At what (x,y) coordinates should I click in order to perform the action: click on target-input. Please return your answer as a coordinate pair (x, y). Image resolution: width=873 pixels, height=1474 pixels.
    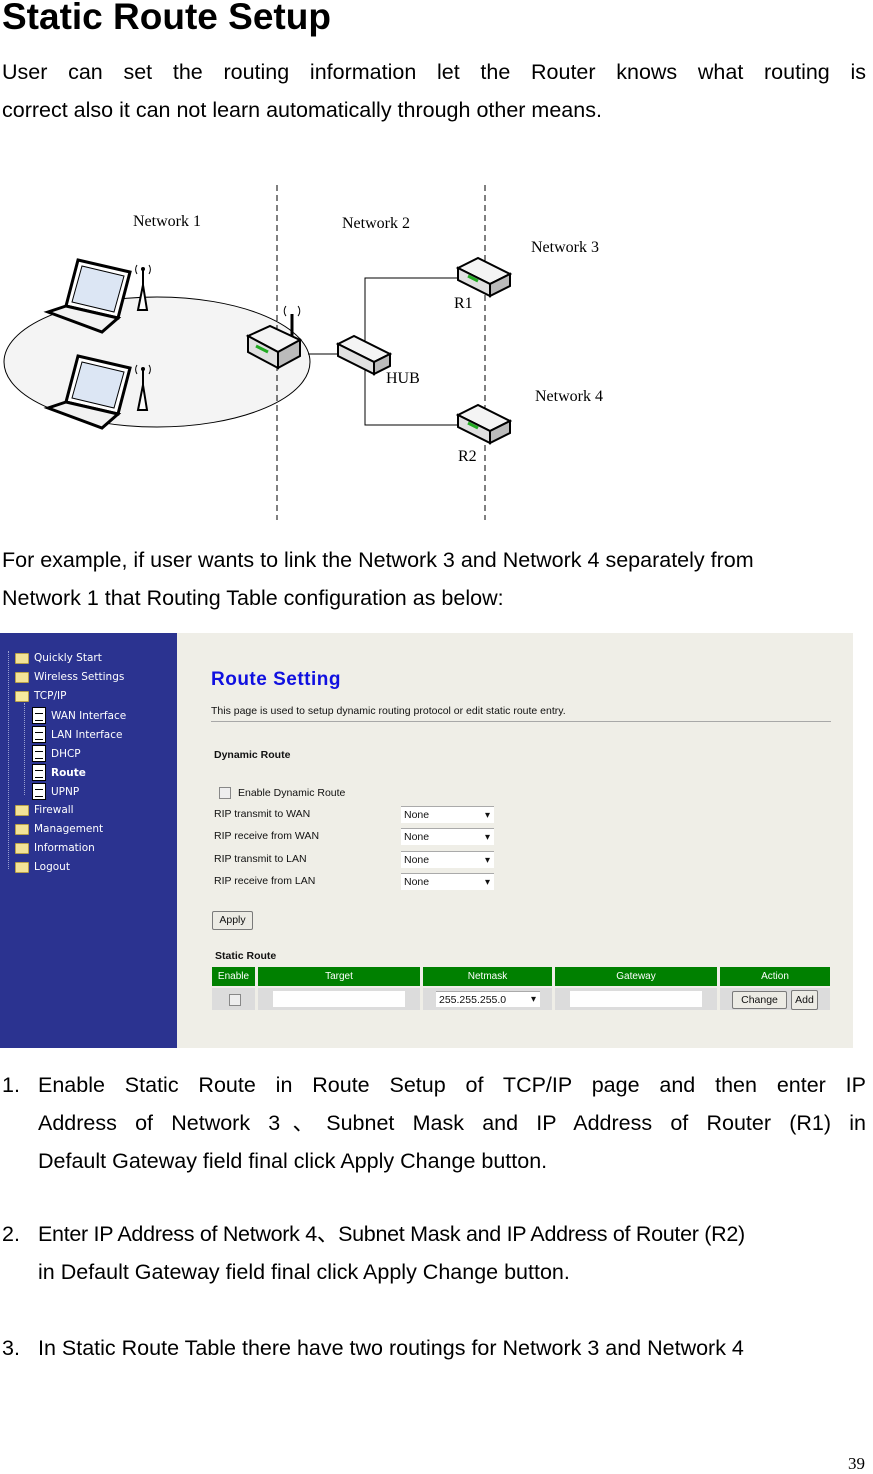
    Looking at the image, I should click on (339, 999).